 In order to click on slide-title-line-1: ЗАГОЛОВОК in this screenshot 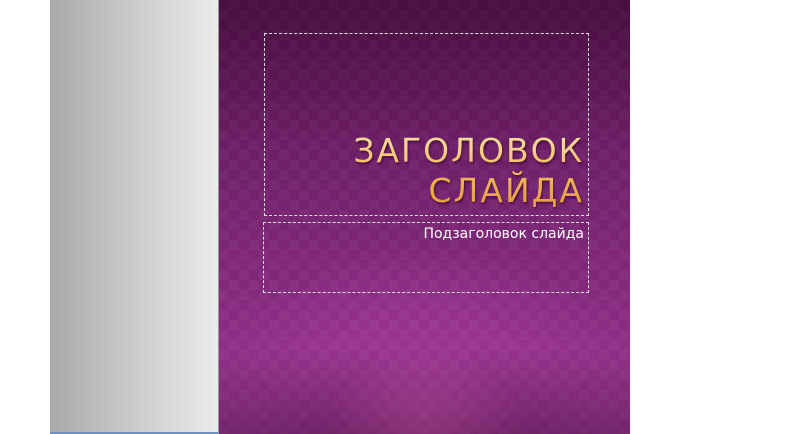, I will do `click(468, 150)`.